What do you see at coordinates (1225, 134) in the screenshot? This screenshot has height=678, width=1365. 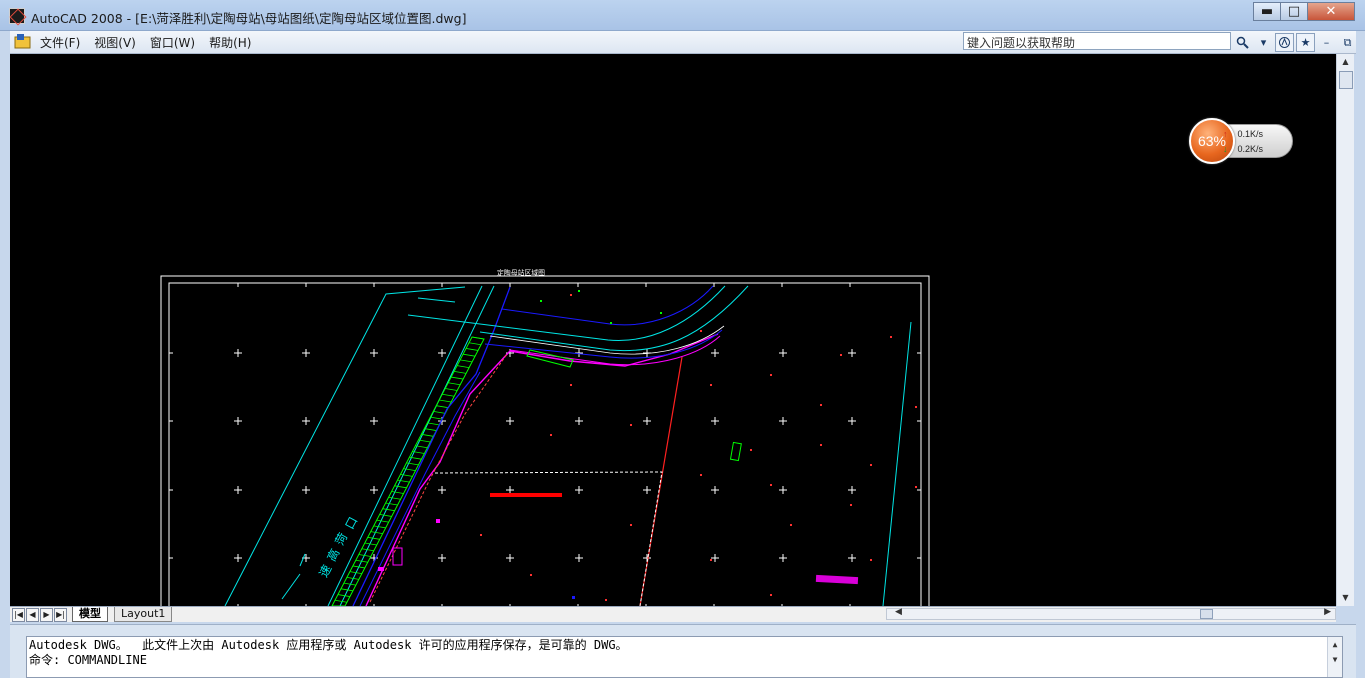 I see `upload-arrow-icon: ↑` at bounding box center [1225, 134].